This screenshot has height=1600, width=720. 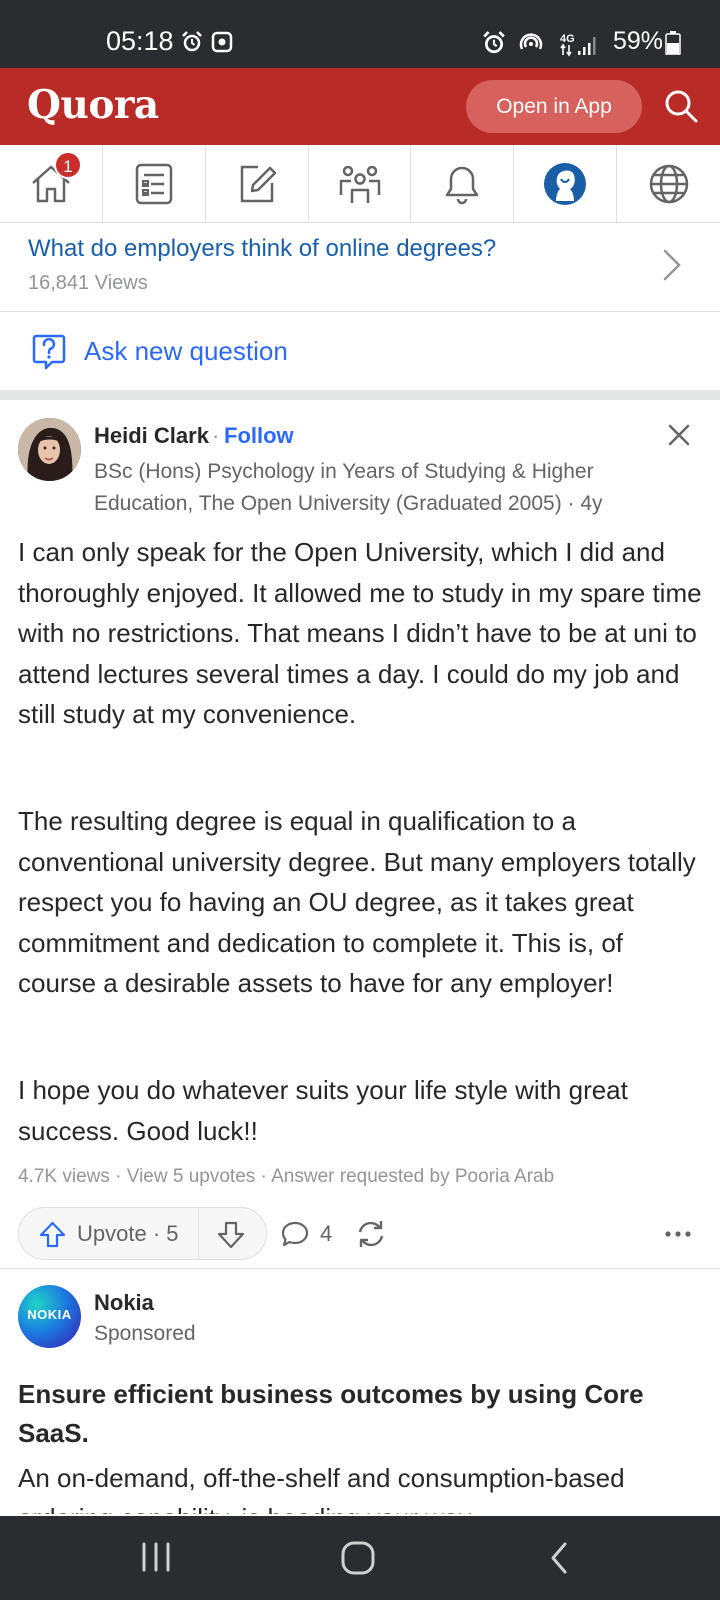 I want to click on sponsor-name: Nokia, so click(x=124, y=1303).